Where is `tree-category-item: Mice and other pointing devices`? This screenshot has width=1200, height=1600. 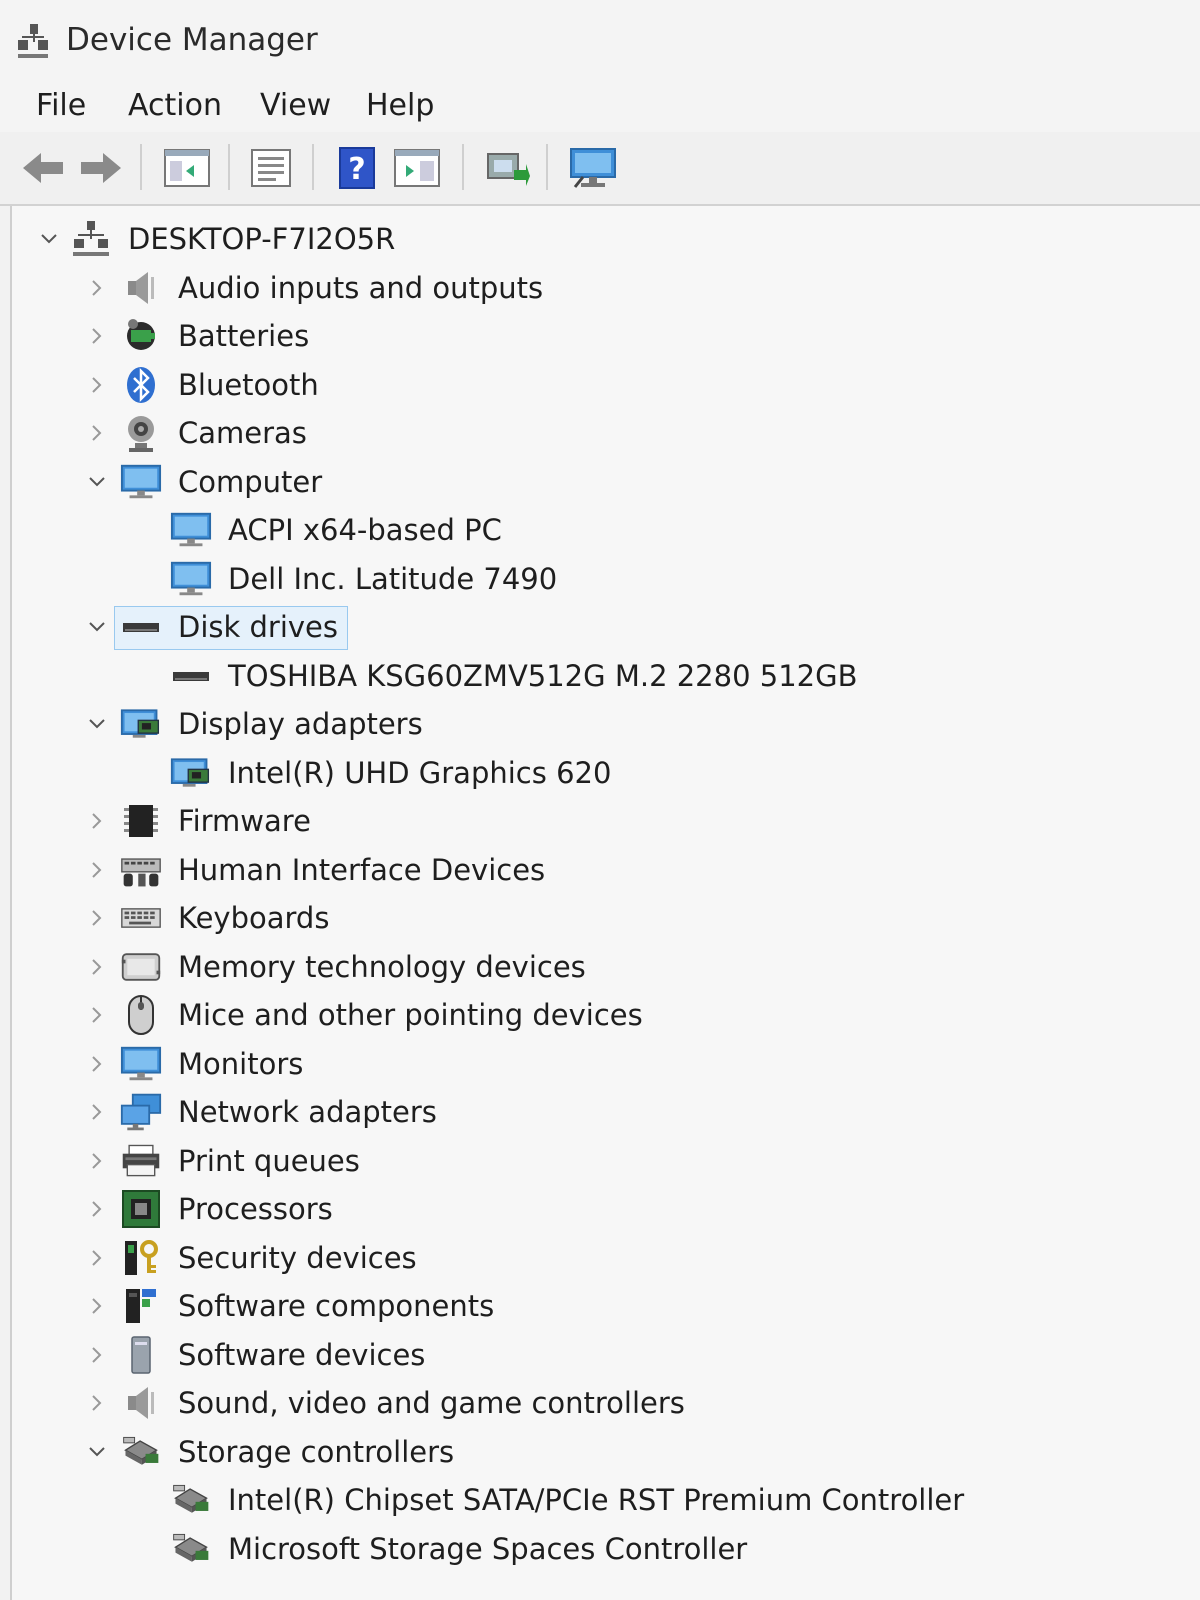
tree-category-item: Mice and other pointing devices is located at coordinates (602, 1015).